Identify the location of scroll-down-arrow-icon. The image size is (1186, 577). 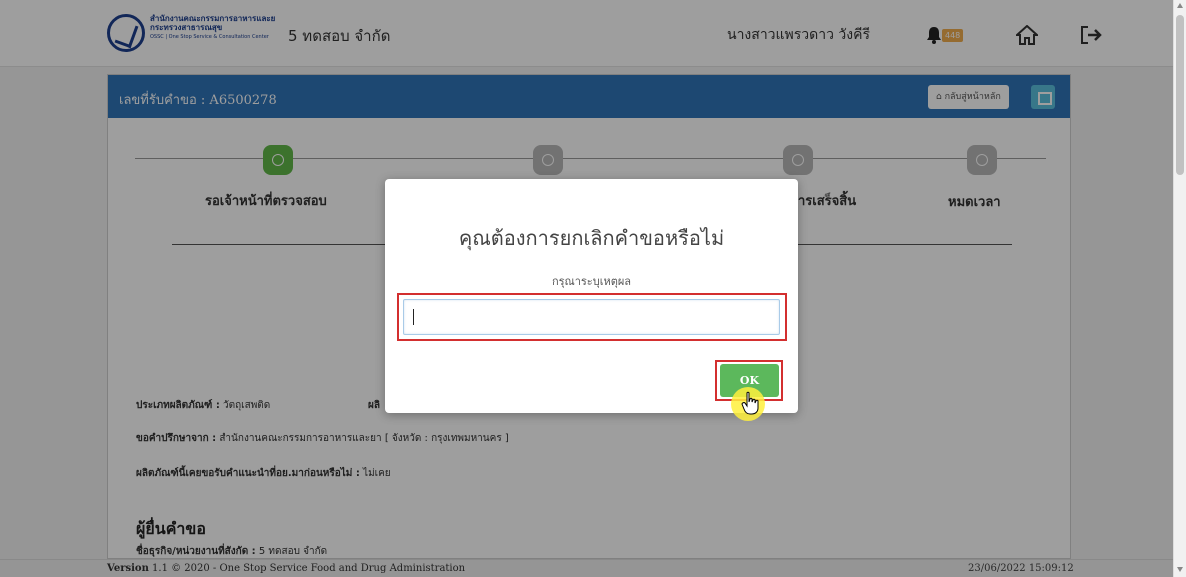
(1180, 569).